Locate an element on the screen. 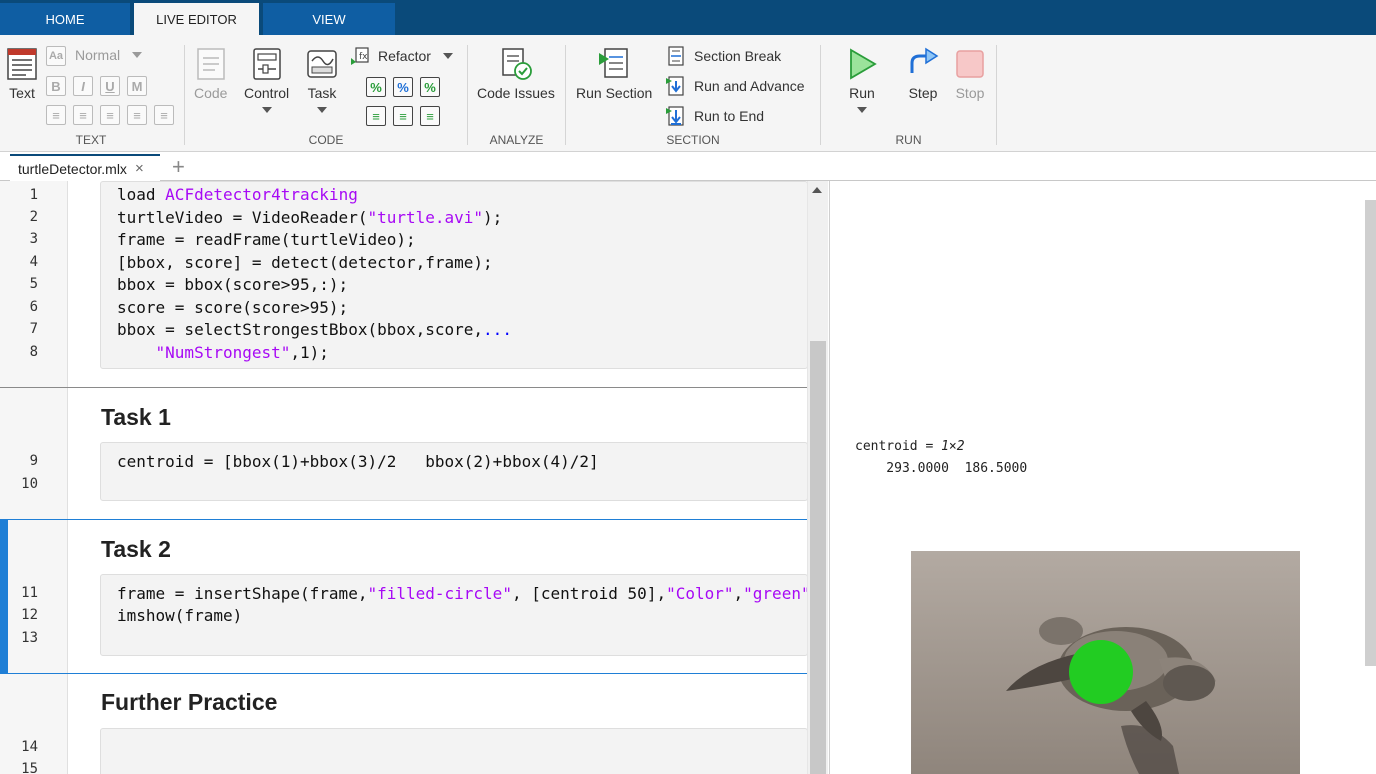 Image resolution: width=1376 pixels, height=774 pixels. bold-button: B is located at coordinates (56, 86).